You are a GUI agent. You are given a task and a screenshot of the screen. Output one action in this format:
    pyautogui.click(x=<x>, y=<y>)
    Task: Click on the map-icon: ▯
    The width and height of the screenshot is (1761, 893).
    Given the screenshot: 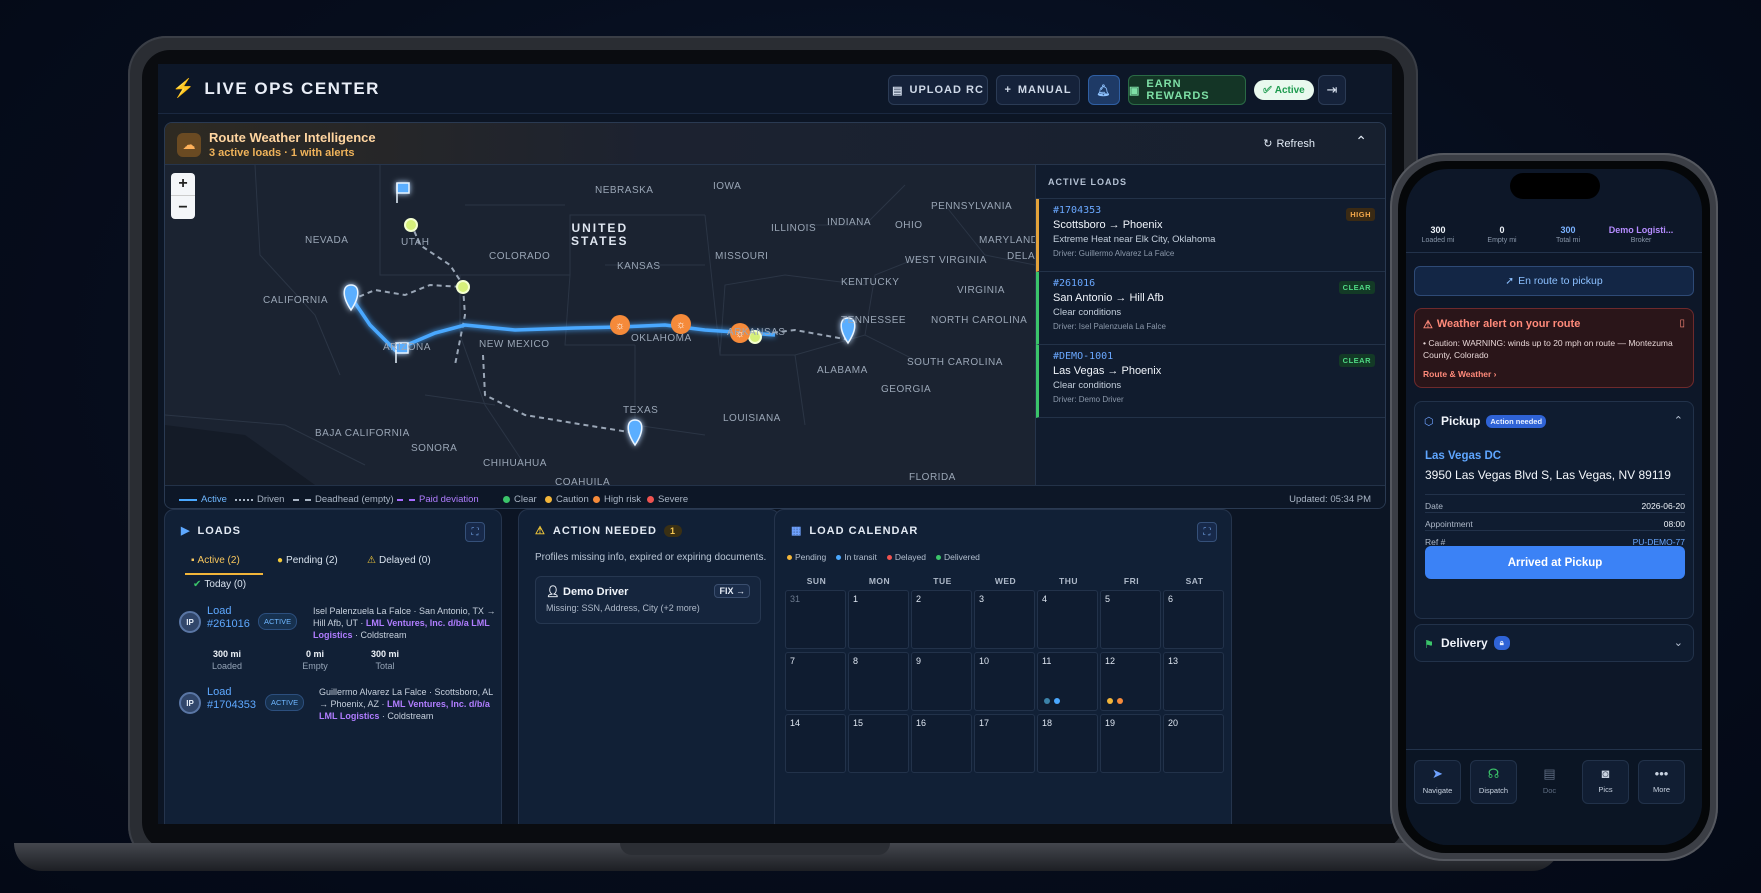 What is the action you would take?
    pyautogui.click(x=1682, y=323)
    